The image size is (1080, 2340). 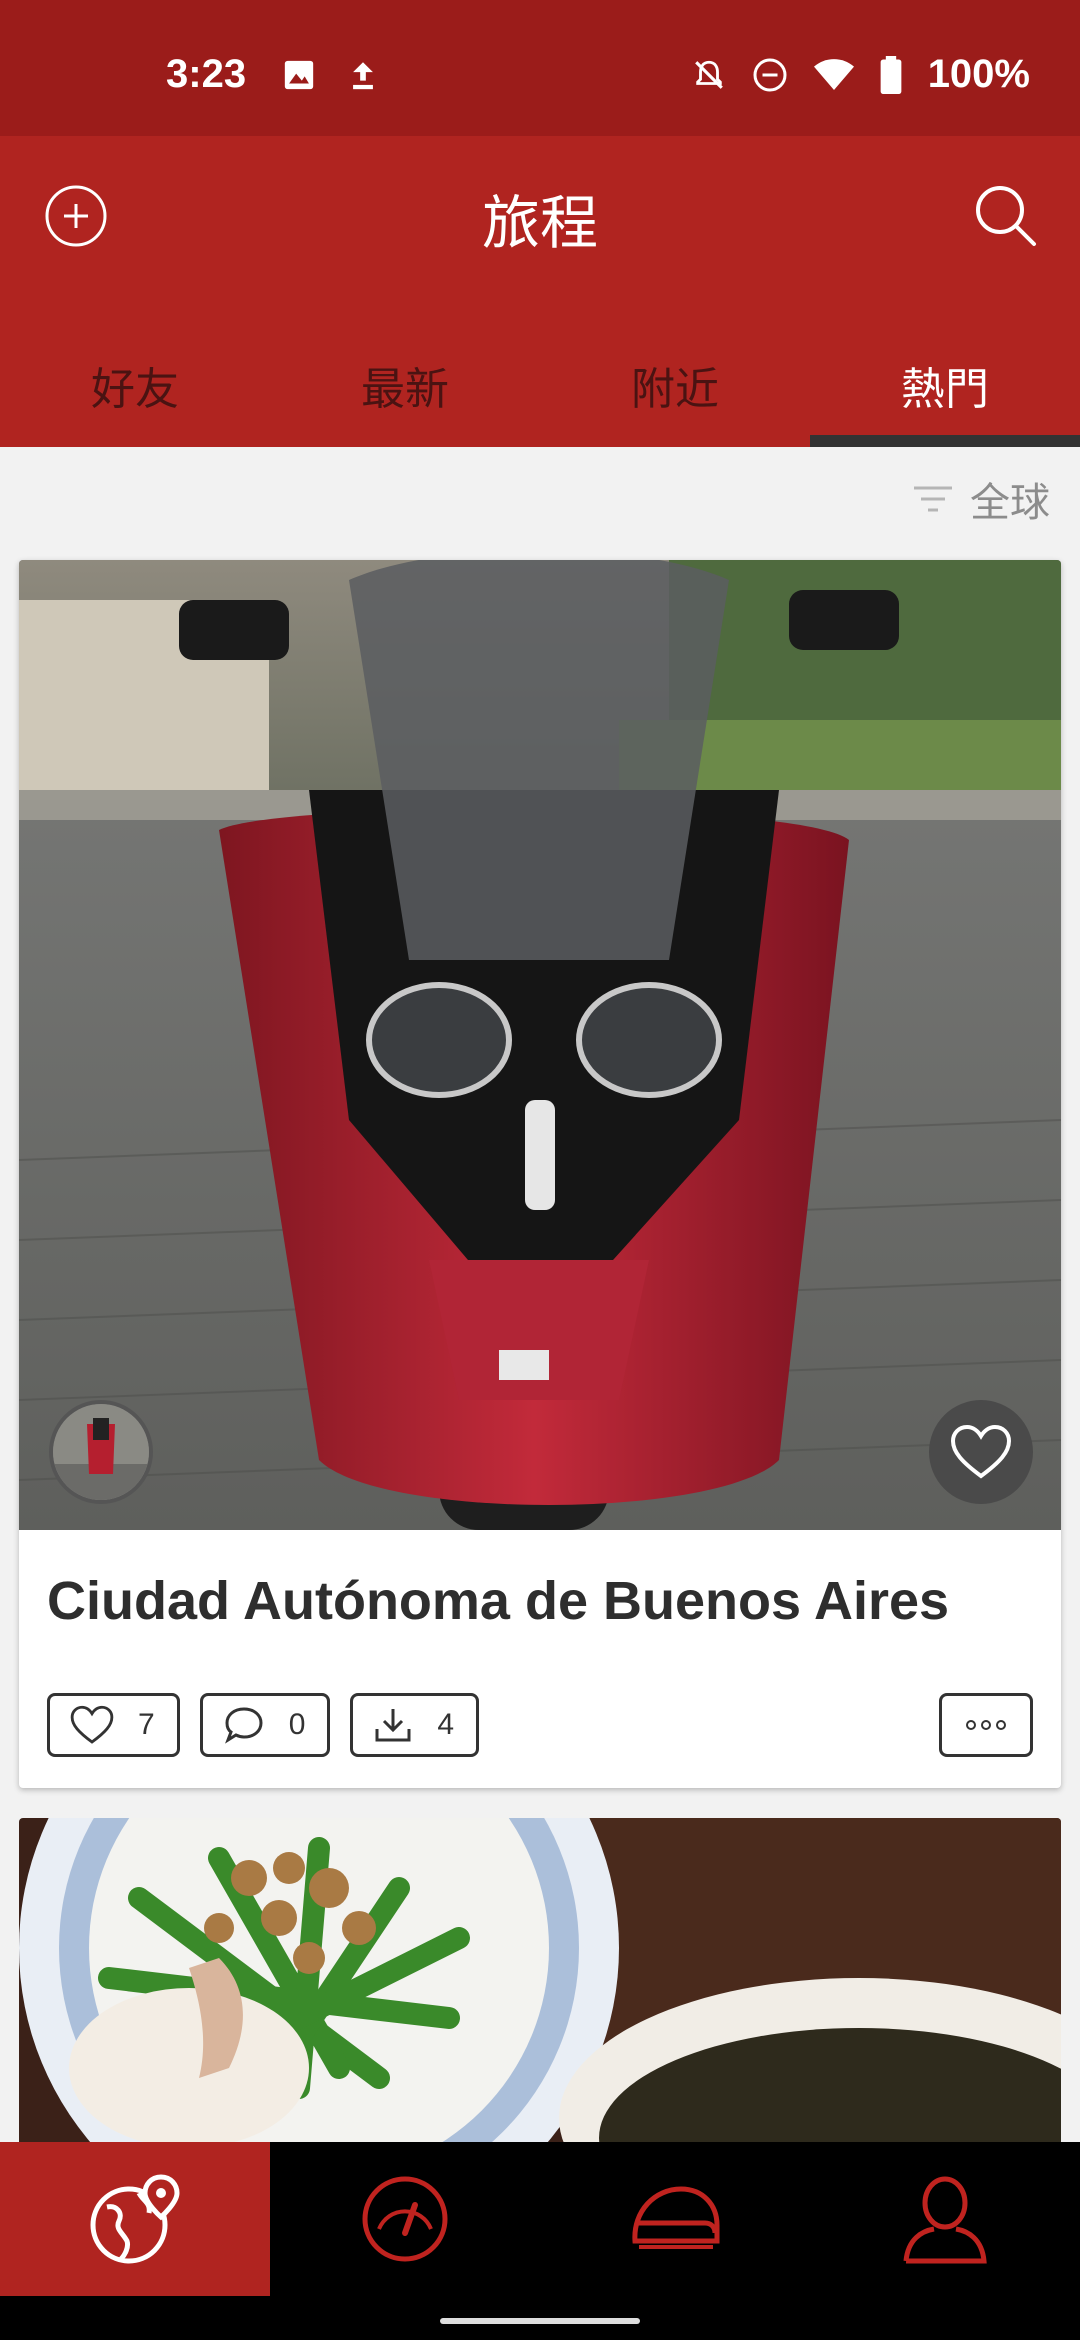 I want to click on tab-bar: 好友 最新 附近 熱門, so click(x=540, y=384).